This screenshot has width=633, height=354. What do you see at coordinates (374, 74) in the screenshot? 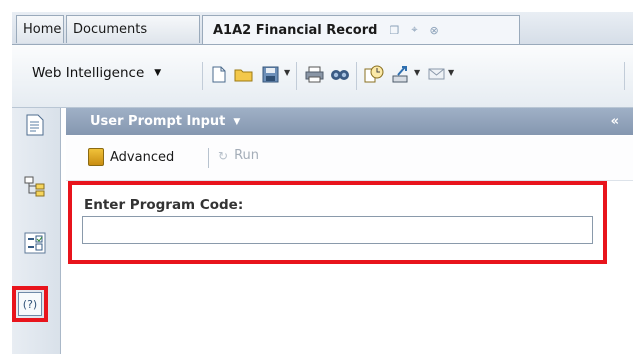
I see `history-icon` at bounding box center [374, 74].